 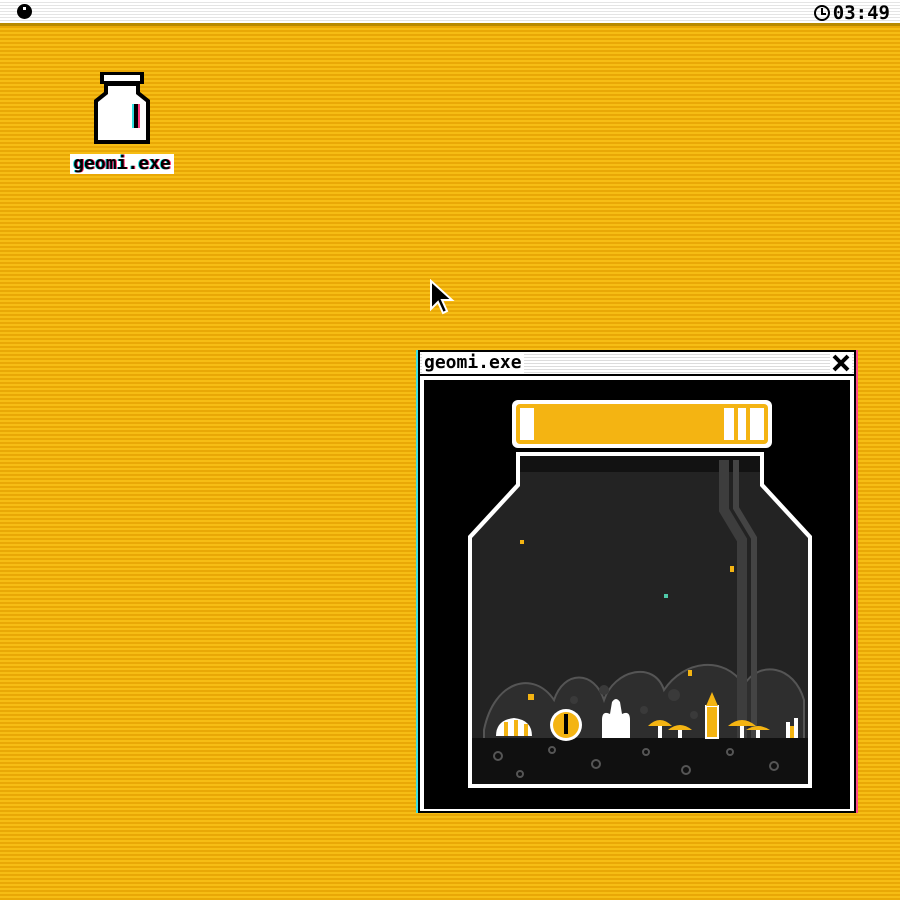 I want to click on clock-time: 03:49, so click(x=861, y=13).